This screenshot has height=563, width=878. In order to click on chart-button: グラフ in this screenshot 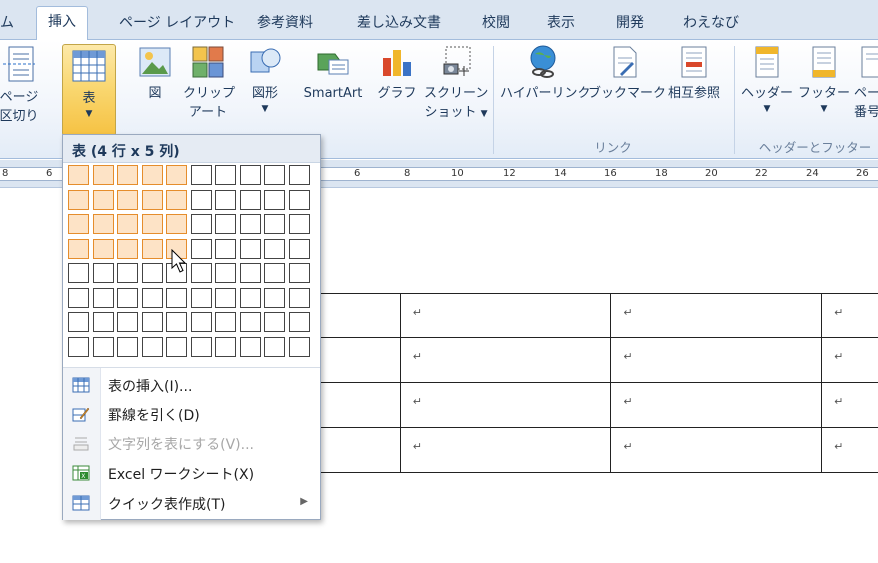, I will do `click(397, 73)`.